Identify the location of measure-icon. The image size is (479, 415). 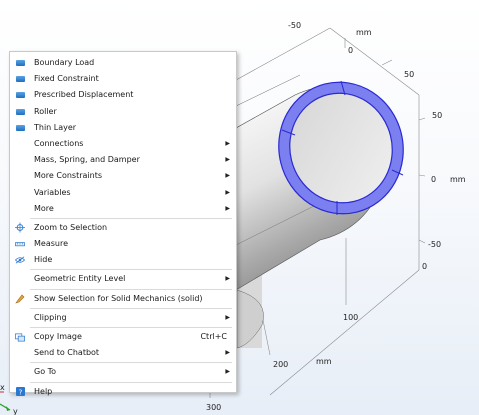
(20, 244).